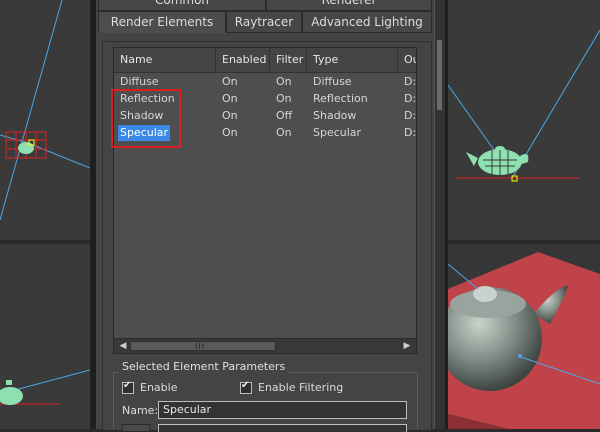 This screenshot has height=432, width=600. I want to click on output-path-field, so click(282, 428).